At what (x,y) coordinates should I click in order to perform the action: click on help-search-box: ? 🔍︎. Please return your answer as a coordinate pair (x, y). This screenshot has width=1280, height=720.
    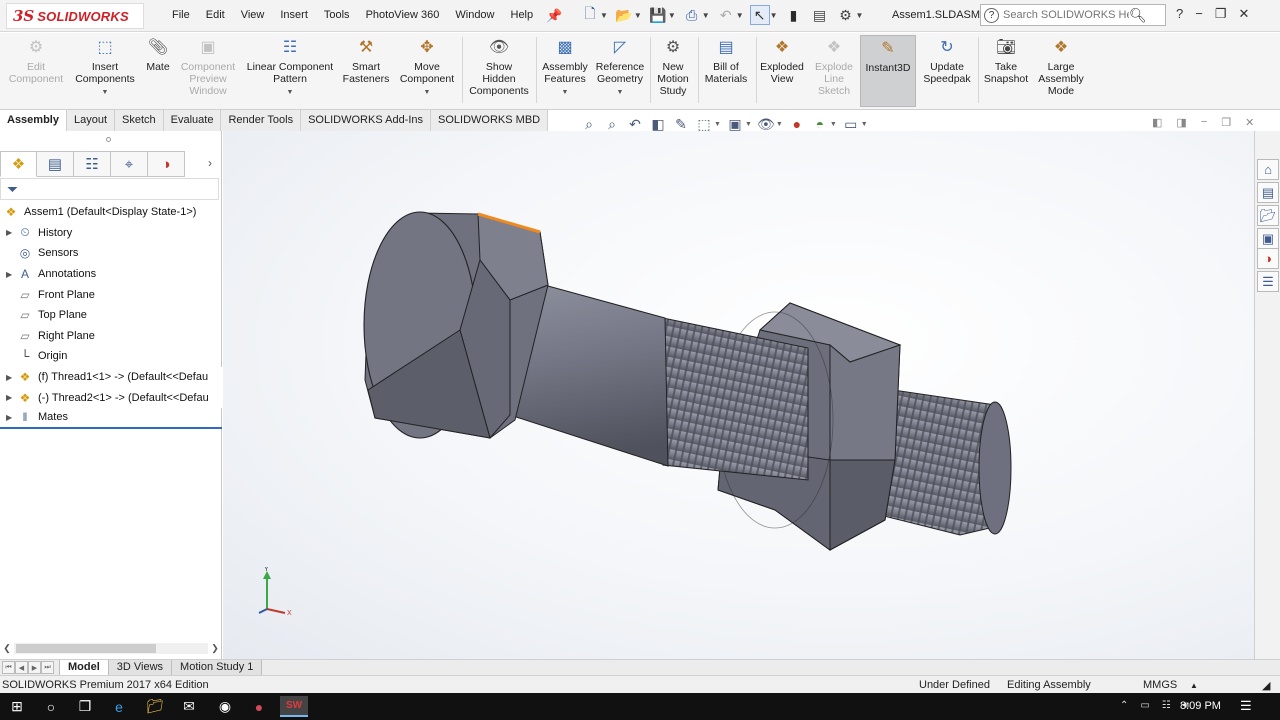
    Looking at the image, I should click on (1073, 15).